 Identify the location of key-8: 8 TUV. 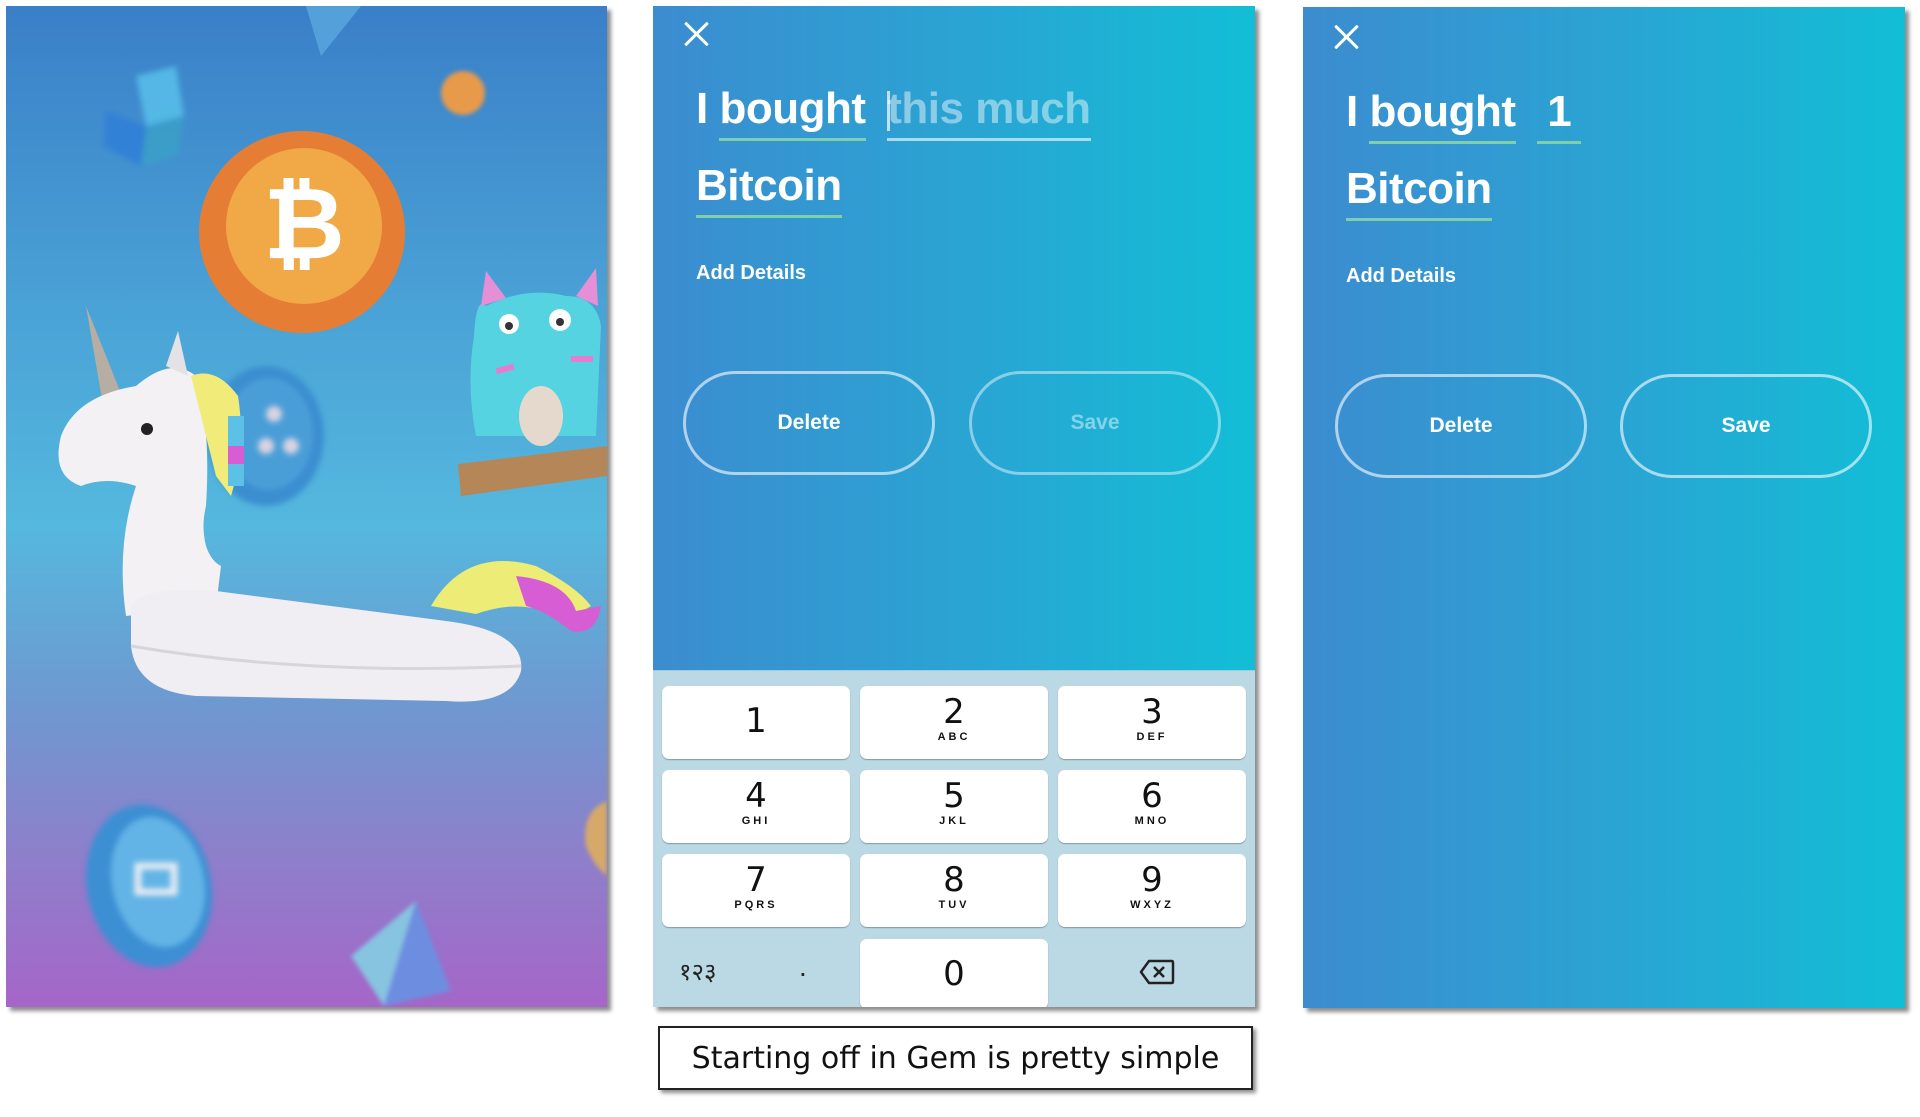
(954, 890).